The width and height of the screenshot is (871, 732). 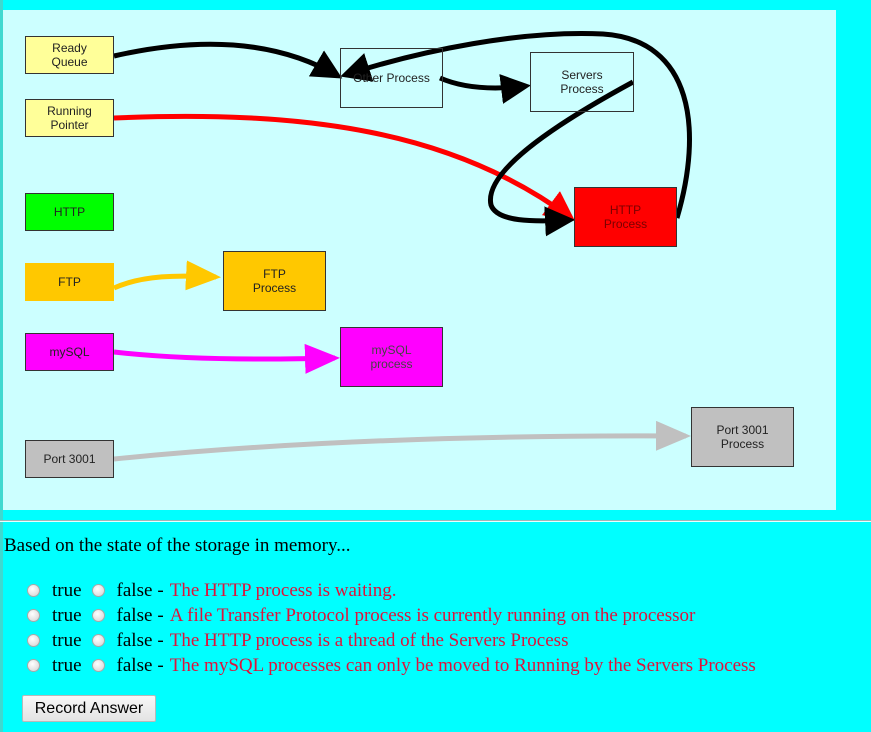 What do you see at coordinates (69, 282) in the screenshot?
I see `node-ftp: FTP` at bounding box center [69, 282].